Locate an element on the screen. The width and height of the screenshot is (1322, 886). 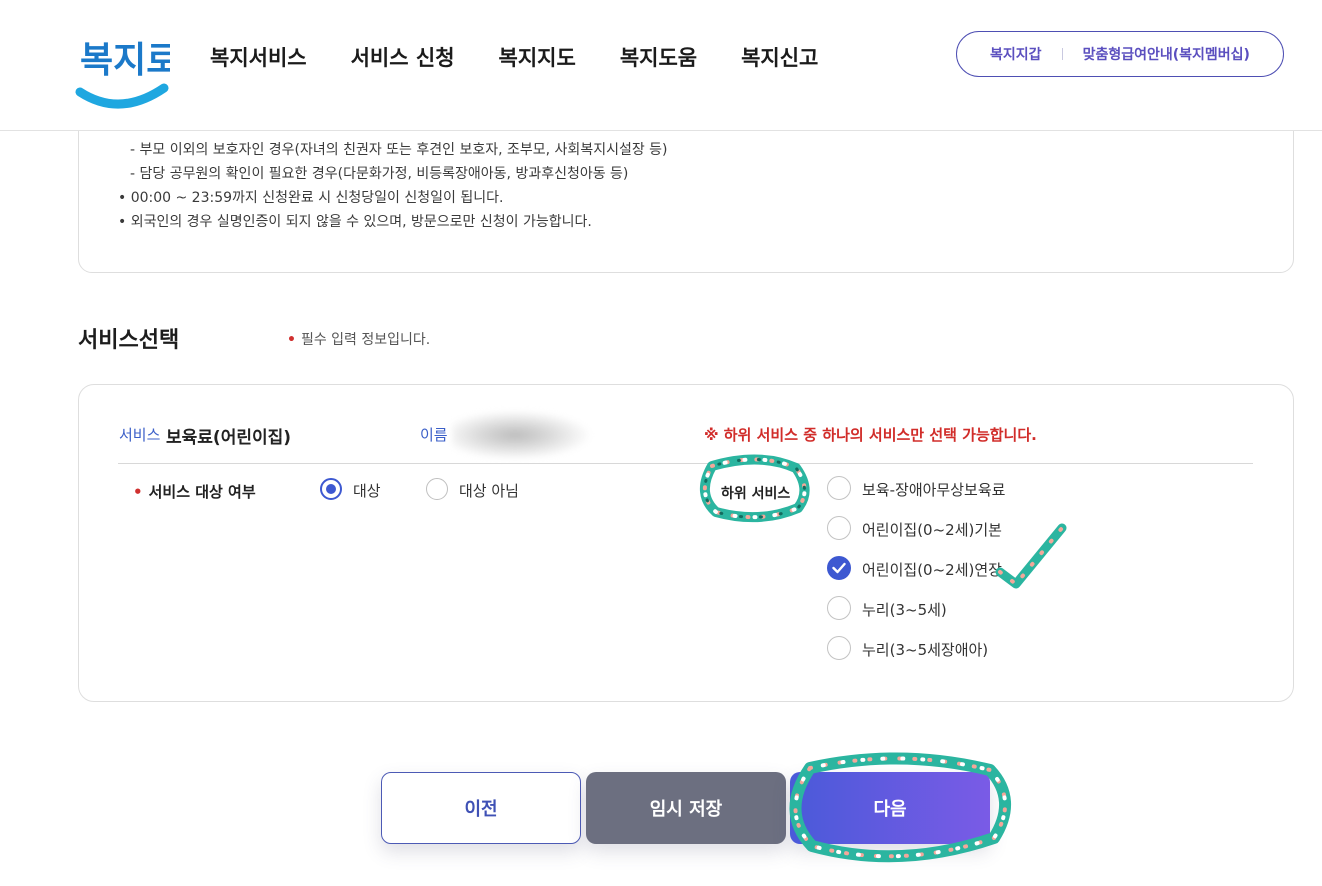
service-name: 보육료(어린이집) is located at coordinates (229, 438).